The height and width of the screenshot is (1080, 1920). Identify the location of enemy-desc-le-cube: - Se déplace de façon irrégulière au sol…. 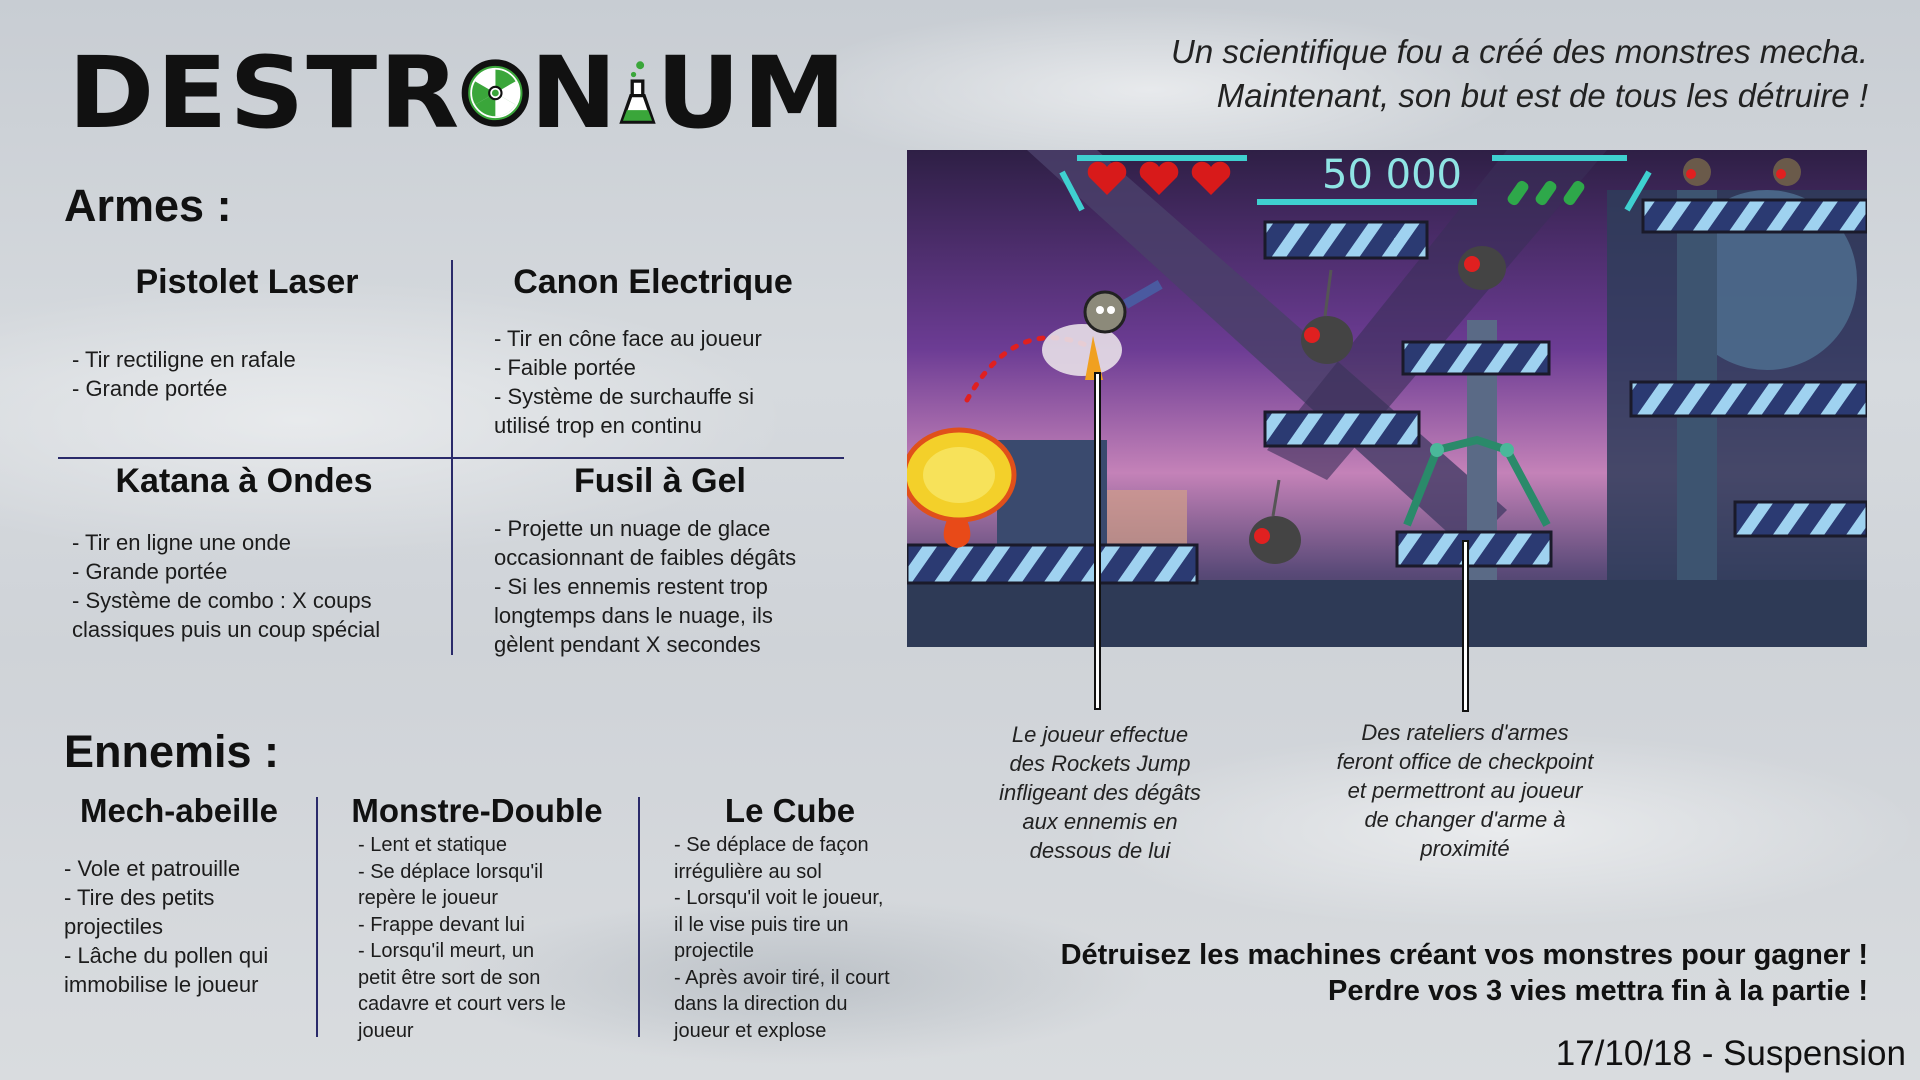
(782, 938).